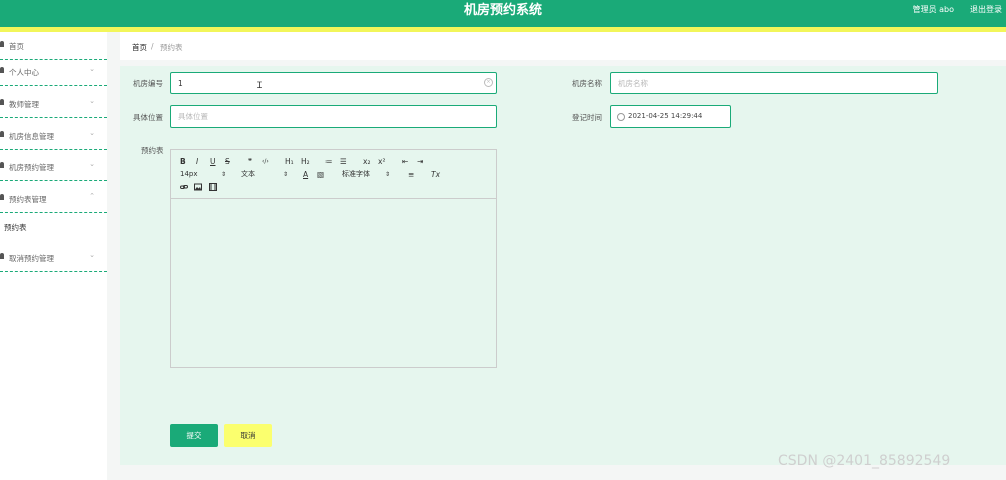 The image size is (1006, 480). Describe the element at coordinates (329, 161) in the screenshot. I see `ordered-list-button: ≔` at that location.